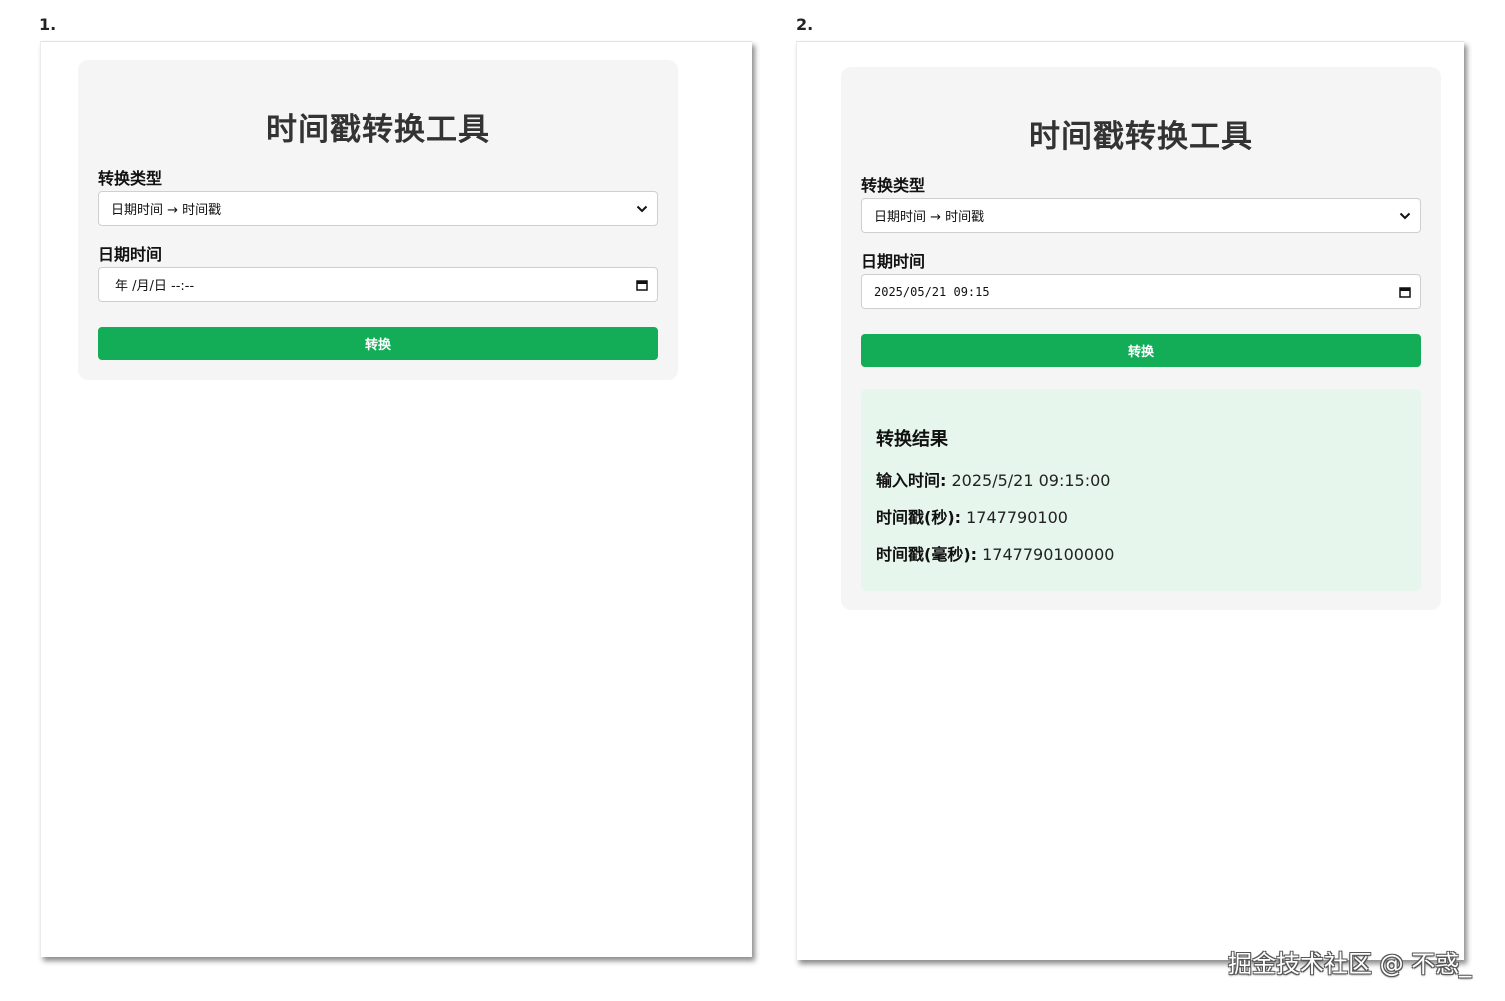 Image resolution: width=1505 pixels, height=1001 pixels. Describe the element at coordinates (1048, 554) in the screenshot. I see `result-ms-value: 1747790100000` at that location.